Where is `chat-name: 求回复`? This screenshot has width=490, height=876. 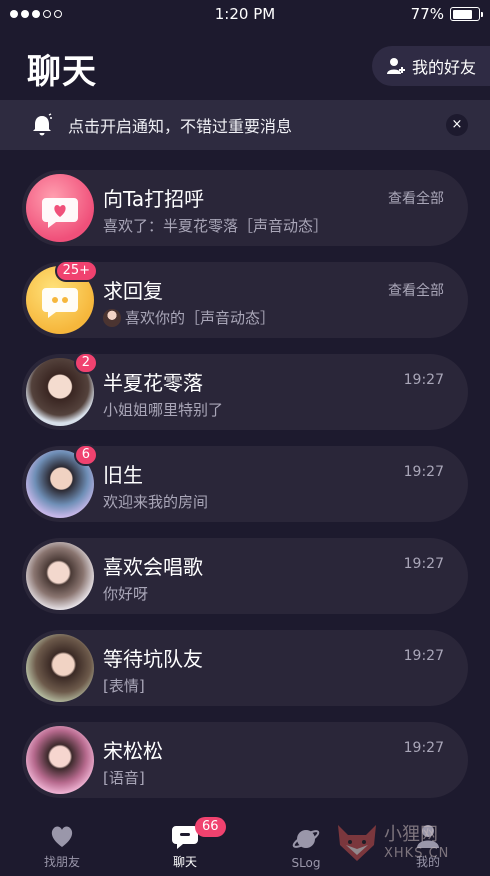 chat-name: 求回复 is located at coordinates (133, 291).